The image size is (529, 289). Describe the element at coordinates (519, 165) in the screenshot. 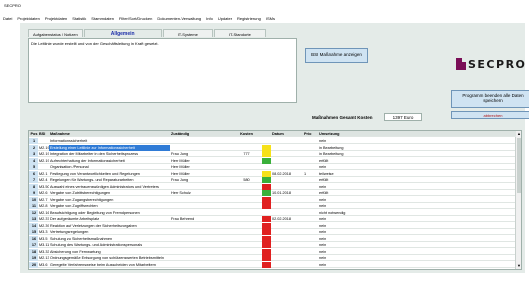

I see `scroll-thumb` at that location.